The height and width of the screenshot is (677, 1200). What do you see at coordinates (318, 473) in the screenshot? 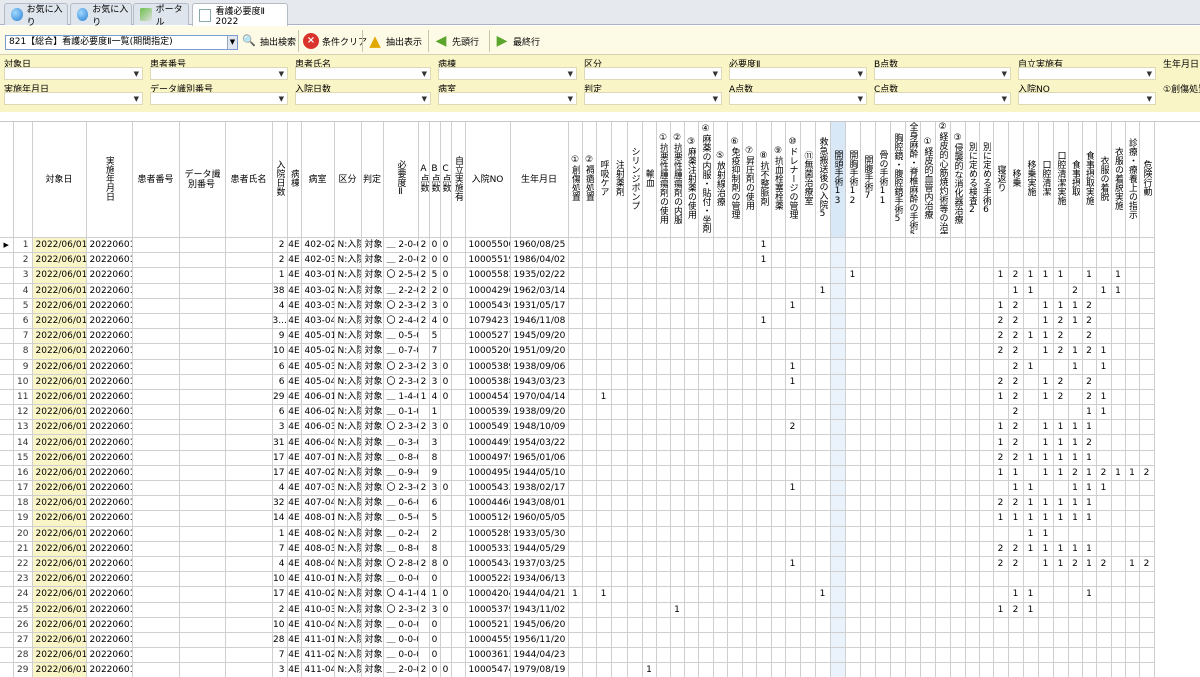
I see `room-cell: 407-02` at bounding box center [318, 473].